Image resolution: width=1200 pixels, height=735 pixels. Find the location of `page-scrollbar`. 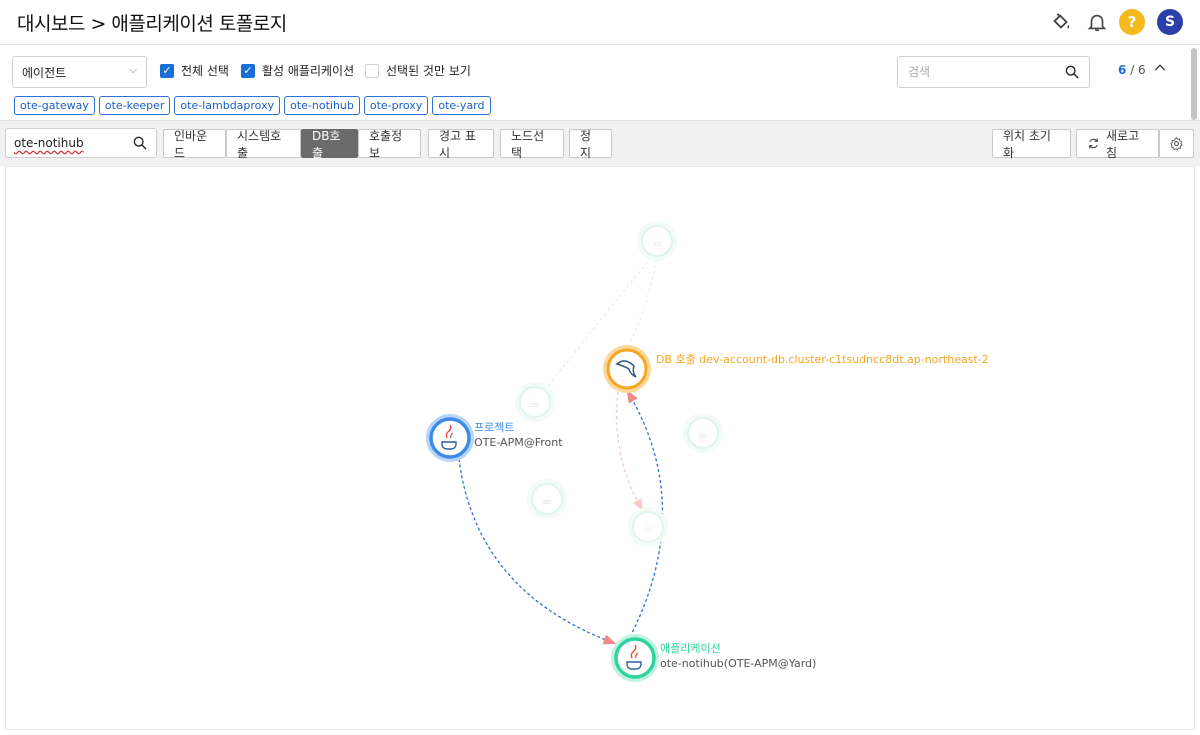

page-scrollbar is located at coordinates (1194, 84).